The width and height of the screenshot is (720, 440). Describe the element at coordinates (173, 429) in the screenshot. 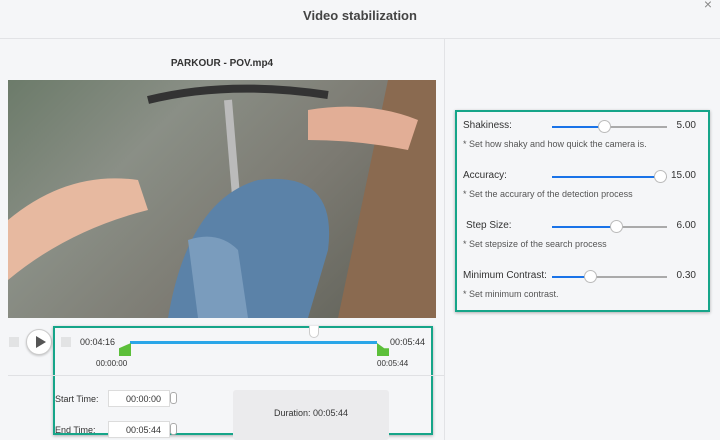

I see `end-time-spinner` at that location.